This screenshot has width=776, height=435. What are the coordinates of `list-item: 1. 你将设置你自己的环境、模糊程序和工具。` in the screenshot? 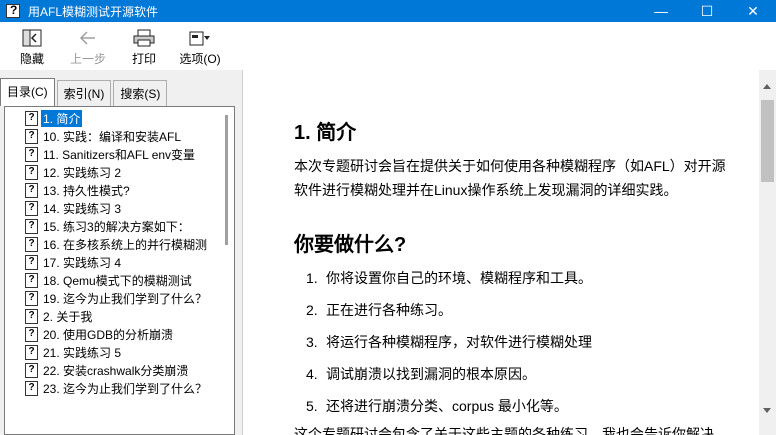 It's located at (449, 278).